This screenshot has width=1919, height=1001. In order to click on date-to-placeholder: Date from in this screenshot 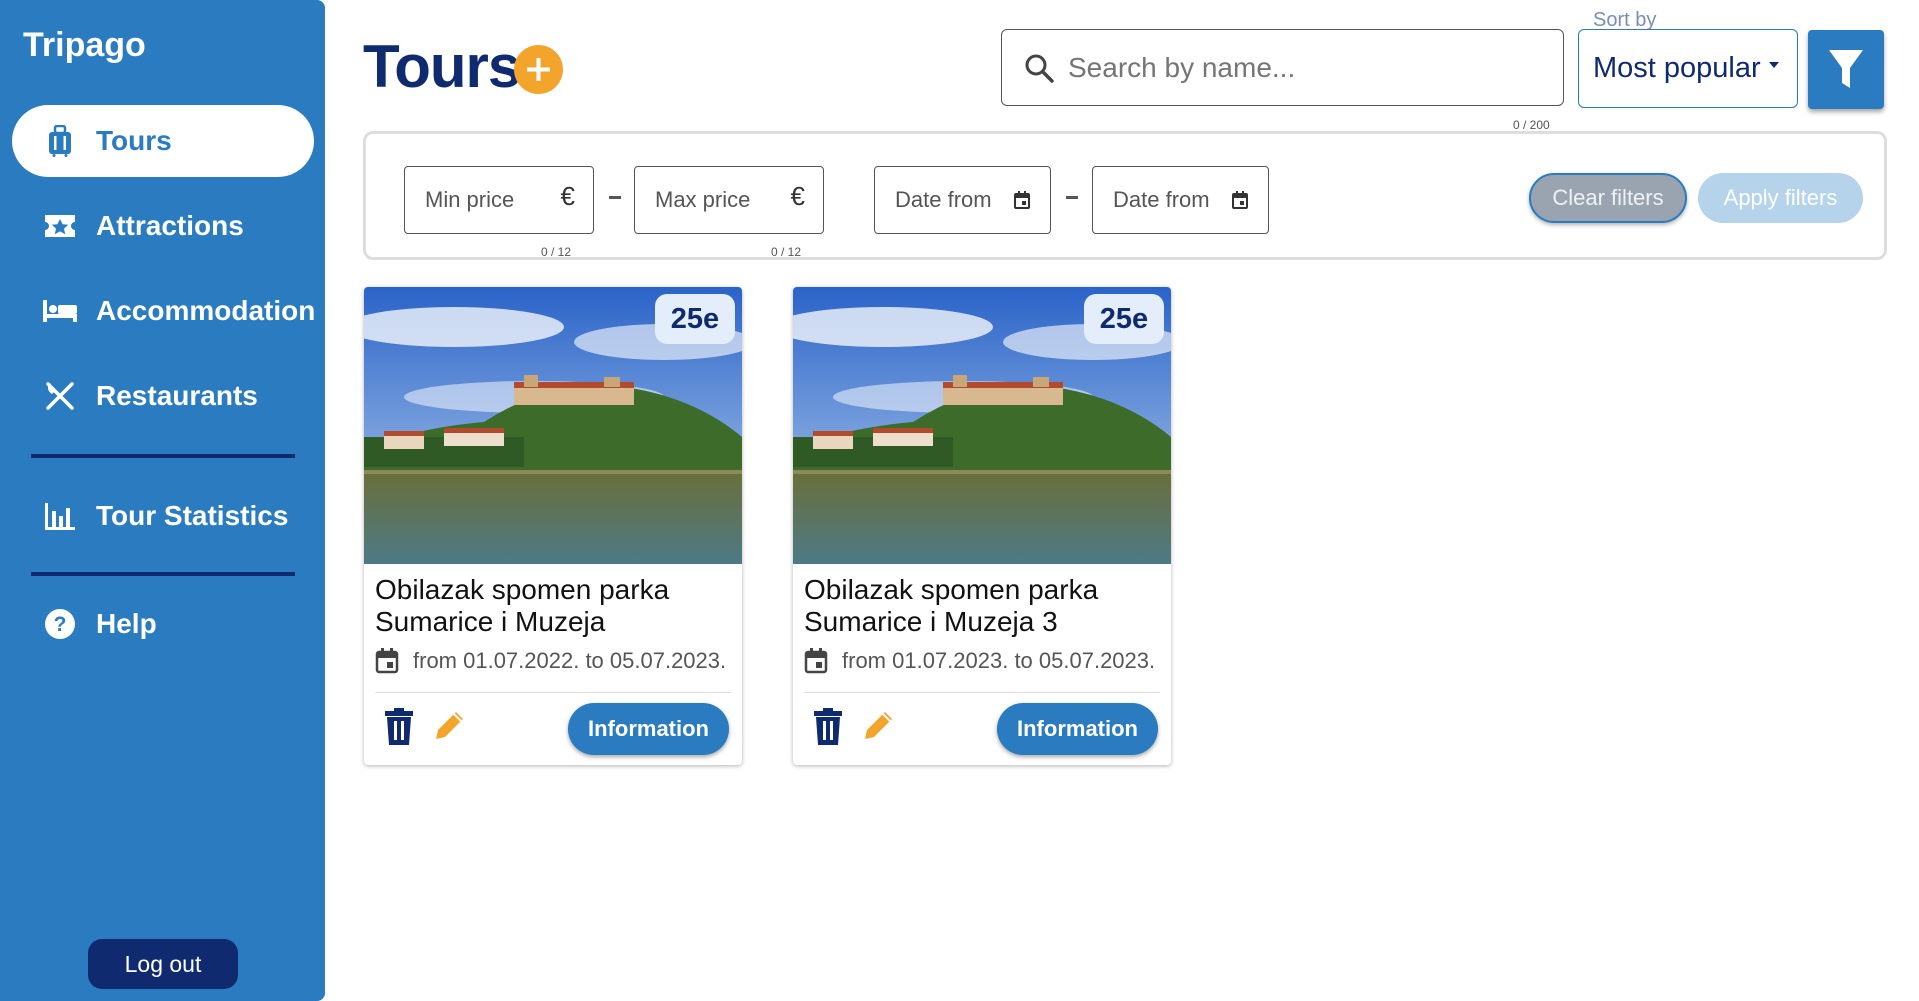, I will do `click(1161, 199)`.